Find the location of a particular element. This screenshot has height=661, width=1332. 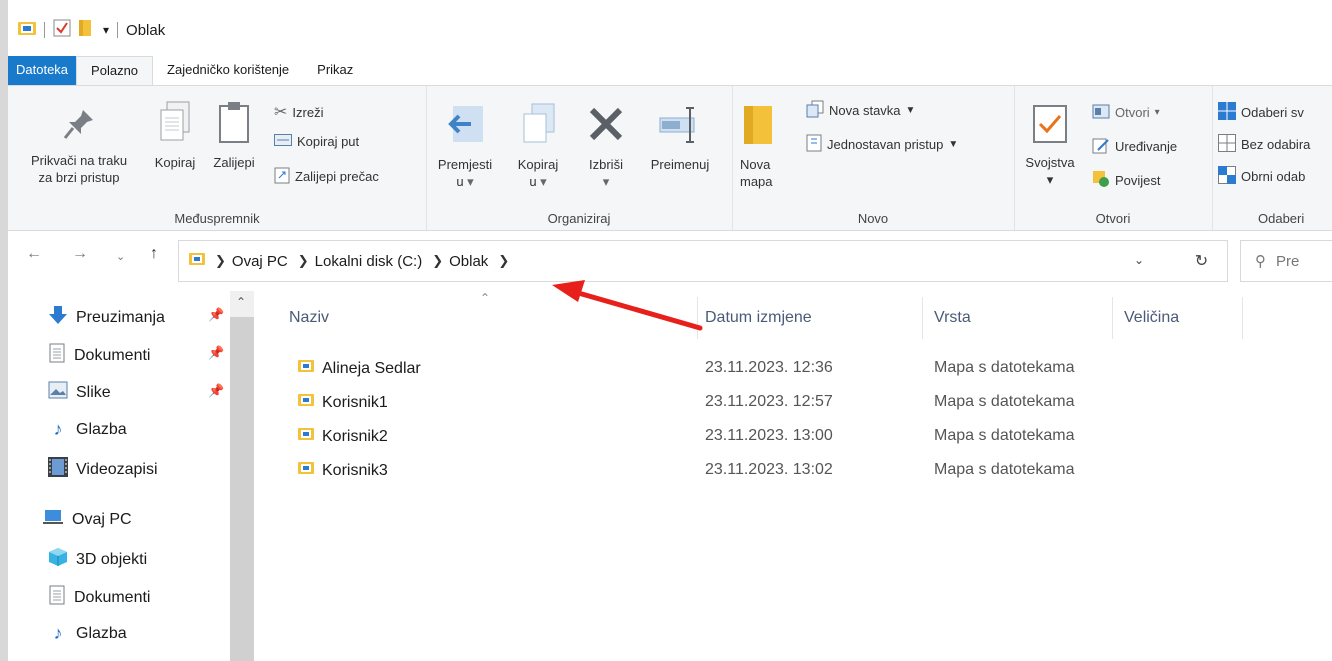

group-label-clipboard: Međuspremnik is located at coordinates (217, 218).